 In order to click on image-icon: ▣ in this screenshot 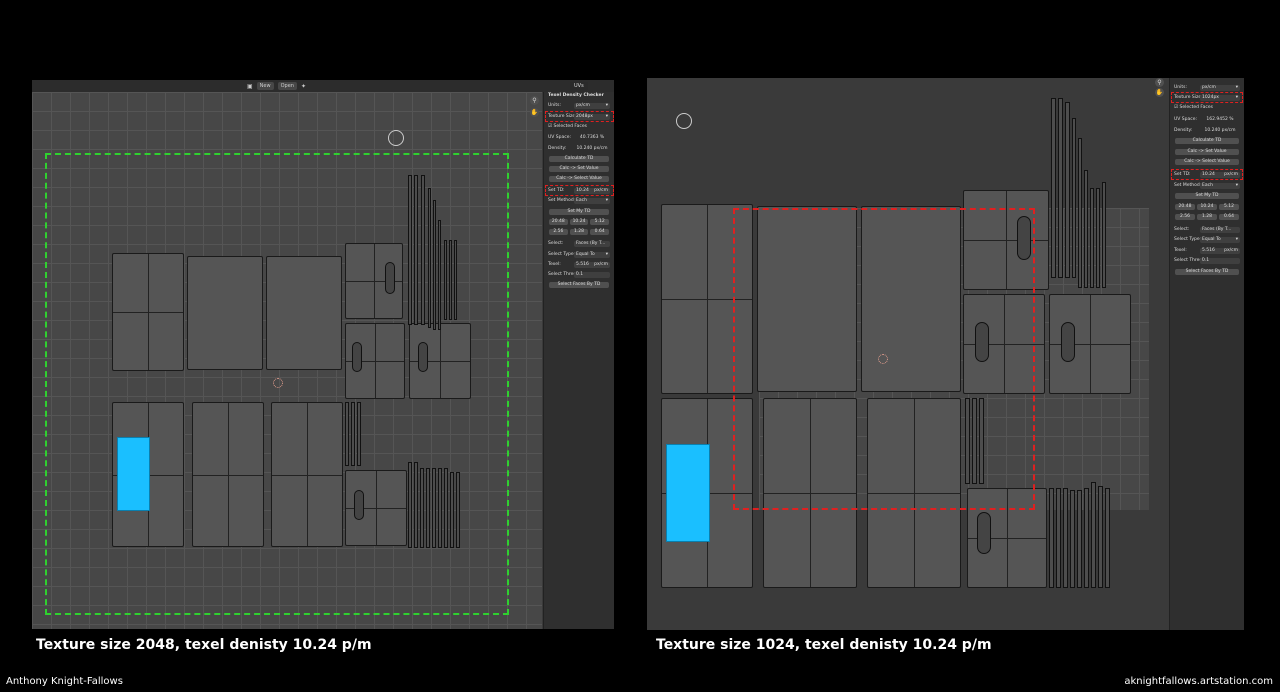, I will do `click(250, 86)`.